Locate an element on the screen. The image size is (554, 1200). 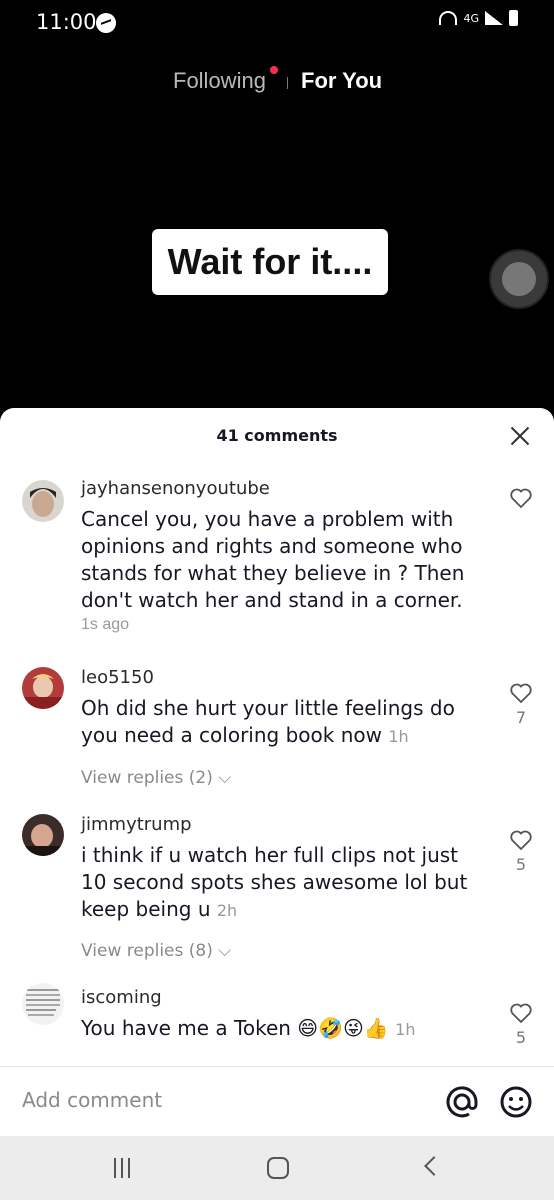
view-replies-link: View replies (2) ⌵ is located at coordinates (156, 778).